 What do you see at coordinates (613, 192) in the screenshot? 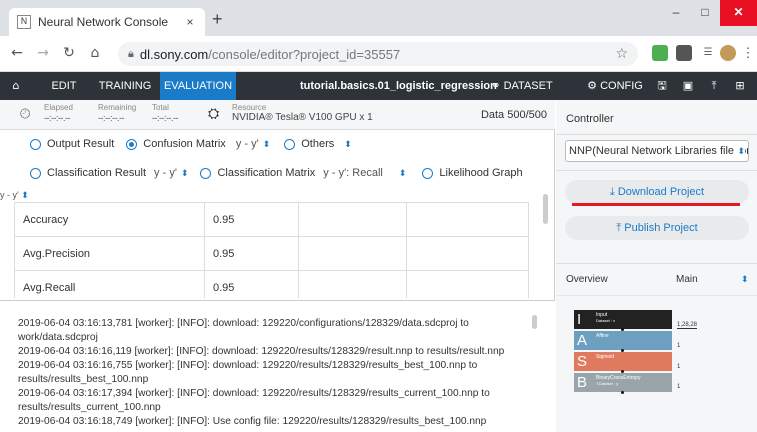
I see `download-icon: ⤓` at bounding box center [613, 192].